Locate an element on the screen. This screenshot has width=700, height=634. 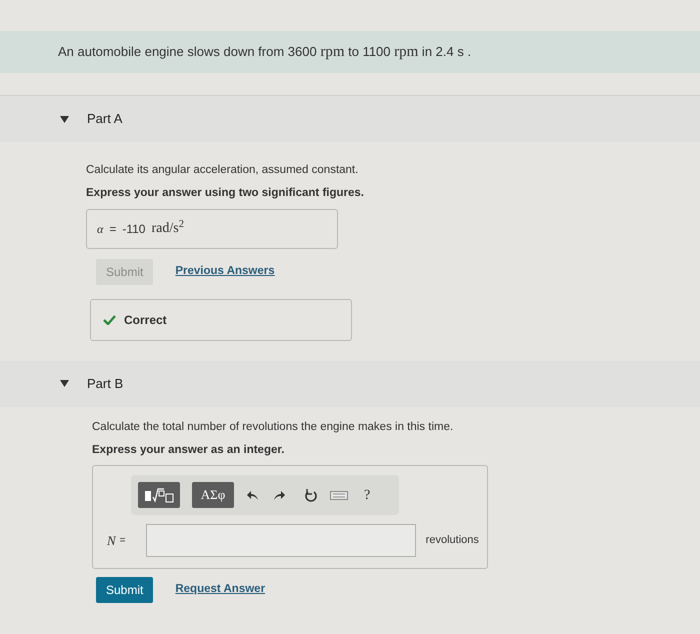
redo-icon is located at coordinates (279, 495).